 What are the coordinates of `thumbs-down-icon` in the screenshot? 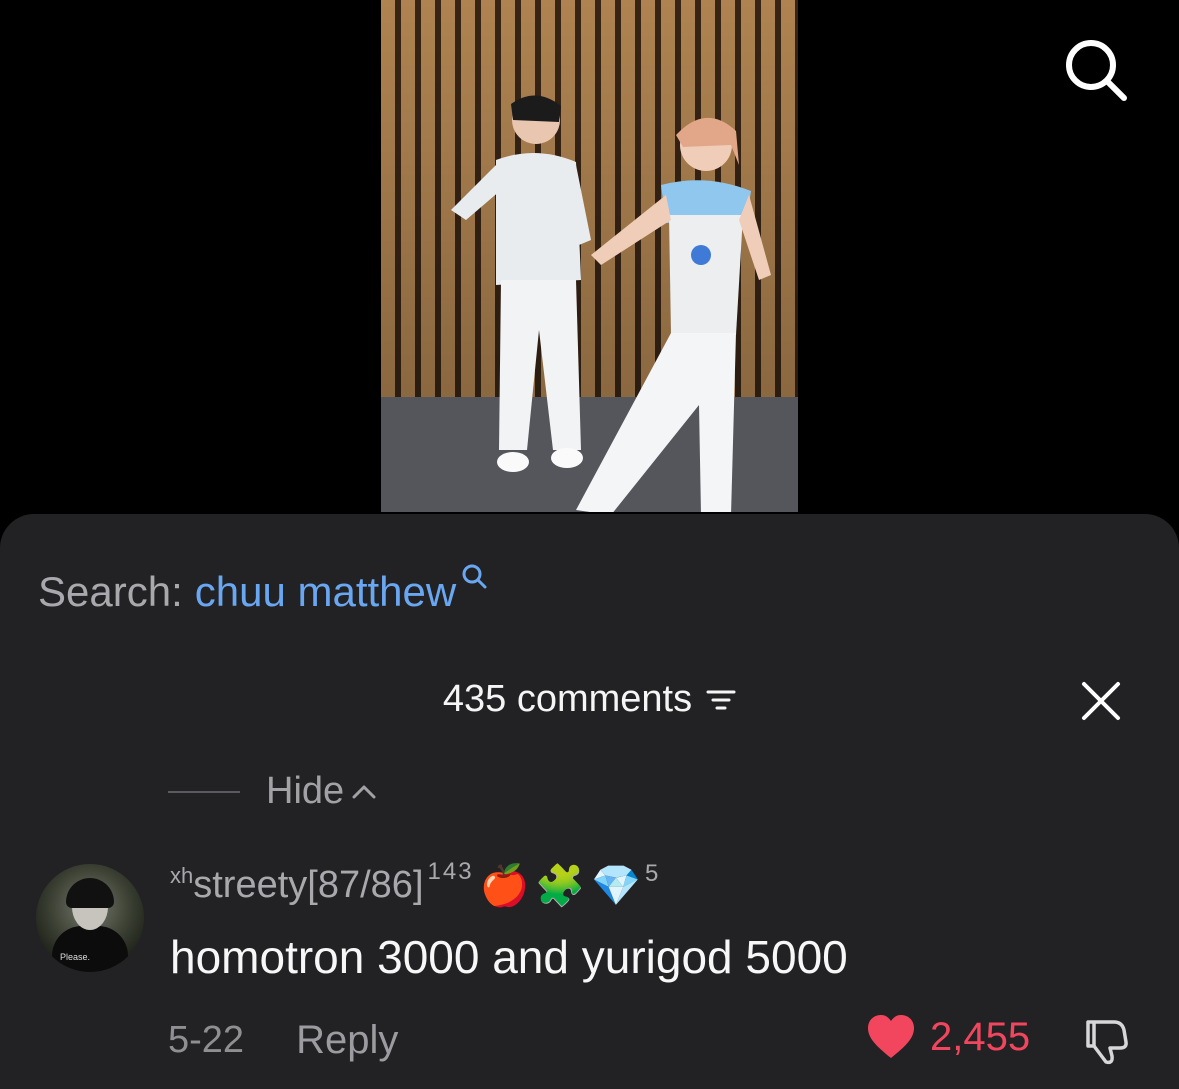 It's located at (1106, 1041).